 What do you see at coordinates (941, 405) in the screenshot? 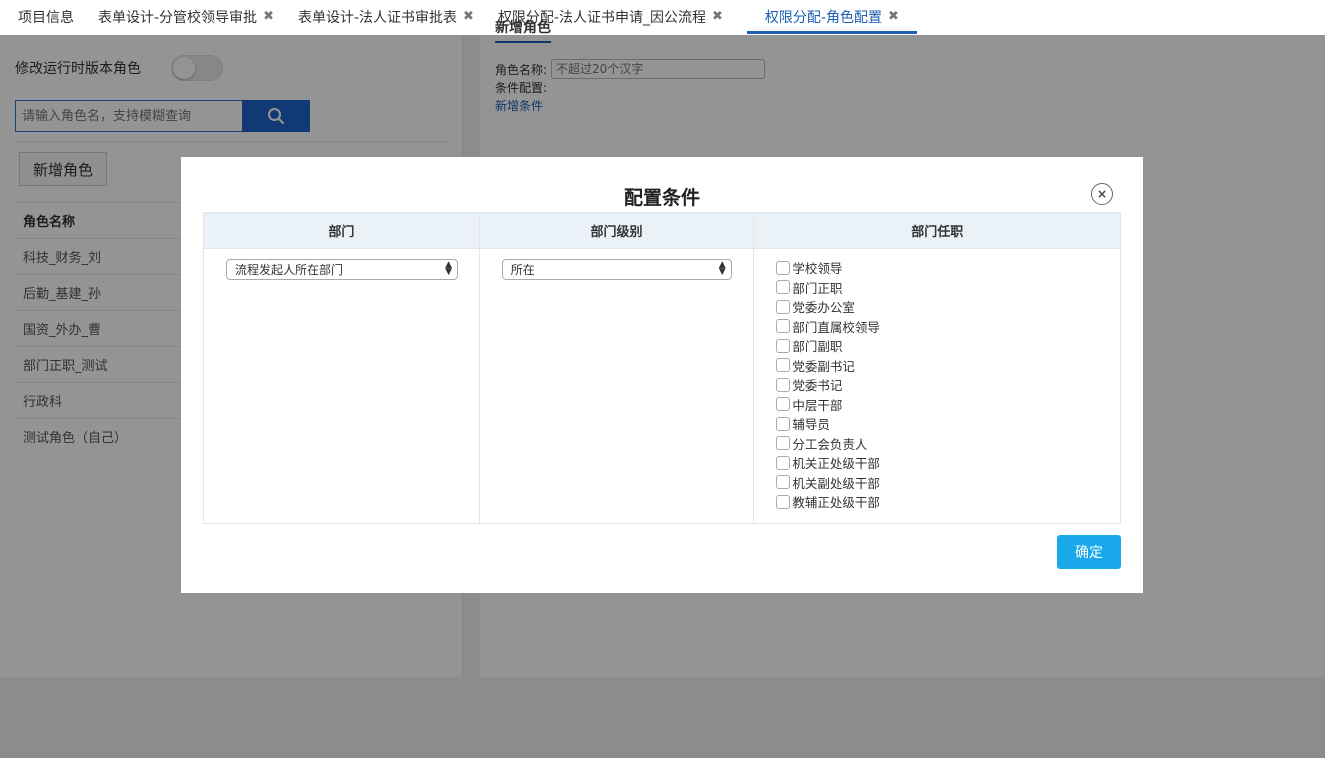
I see `position-checkbox-item: 中层干部` at bounding box center [941, 405].